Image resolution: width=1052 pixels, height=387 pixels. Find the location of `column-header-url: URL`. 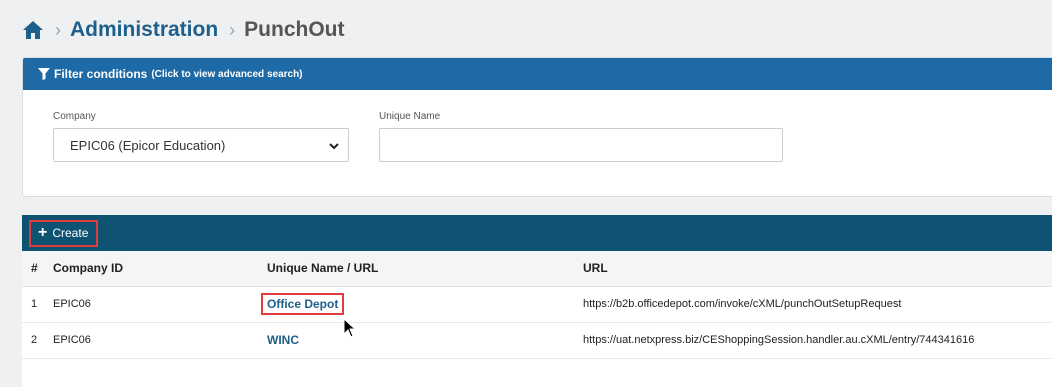

column-header-url: URL is located at coordinates (817, 269).